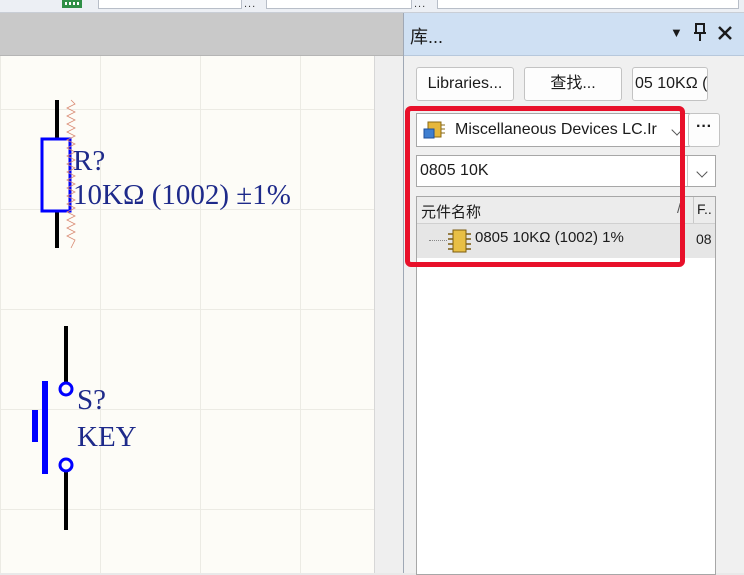 The height and width of the screenshot is (575, 744). I want to click on switch-designator: S?, so click(91, 400).